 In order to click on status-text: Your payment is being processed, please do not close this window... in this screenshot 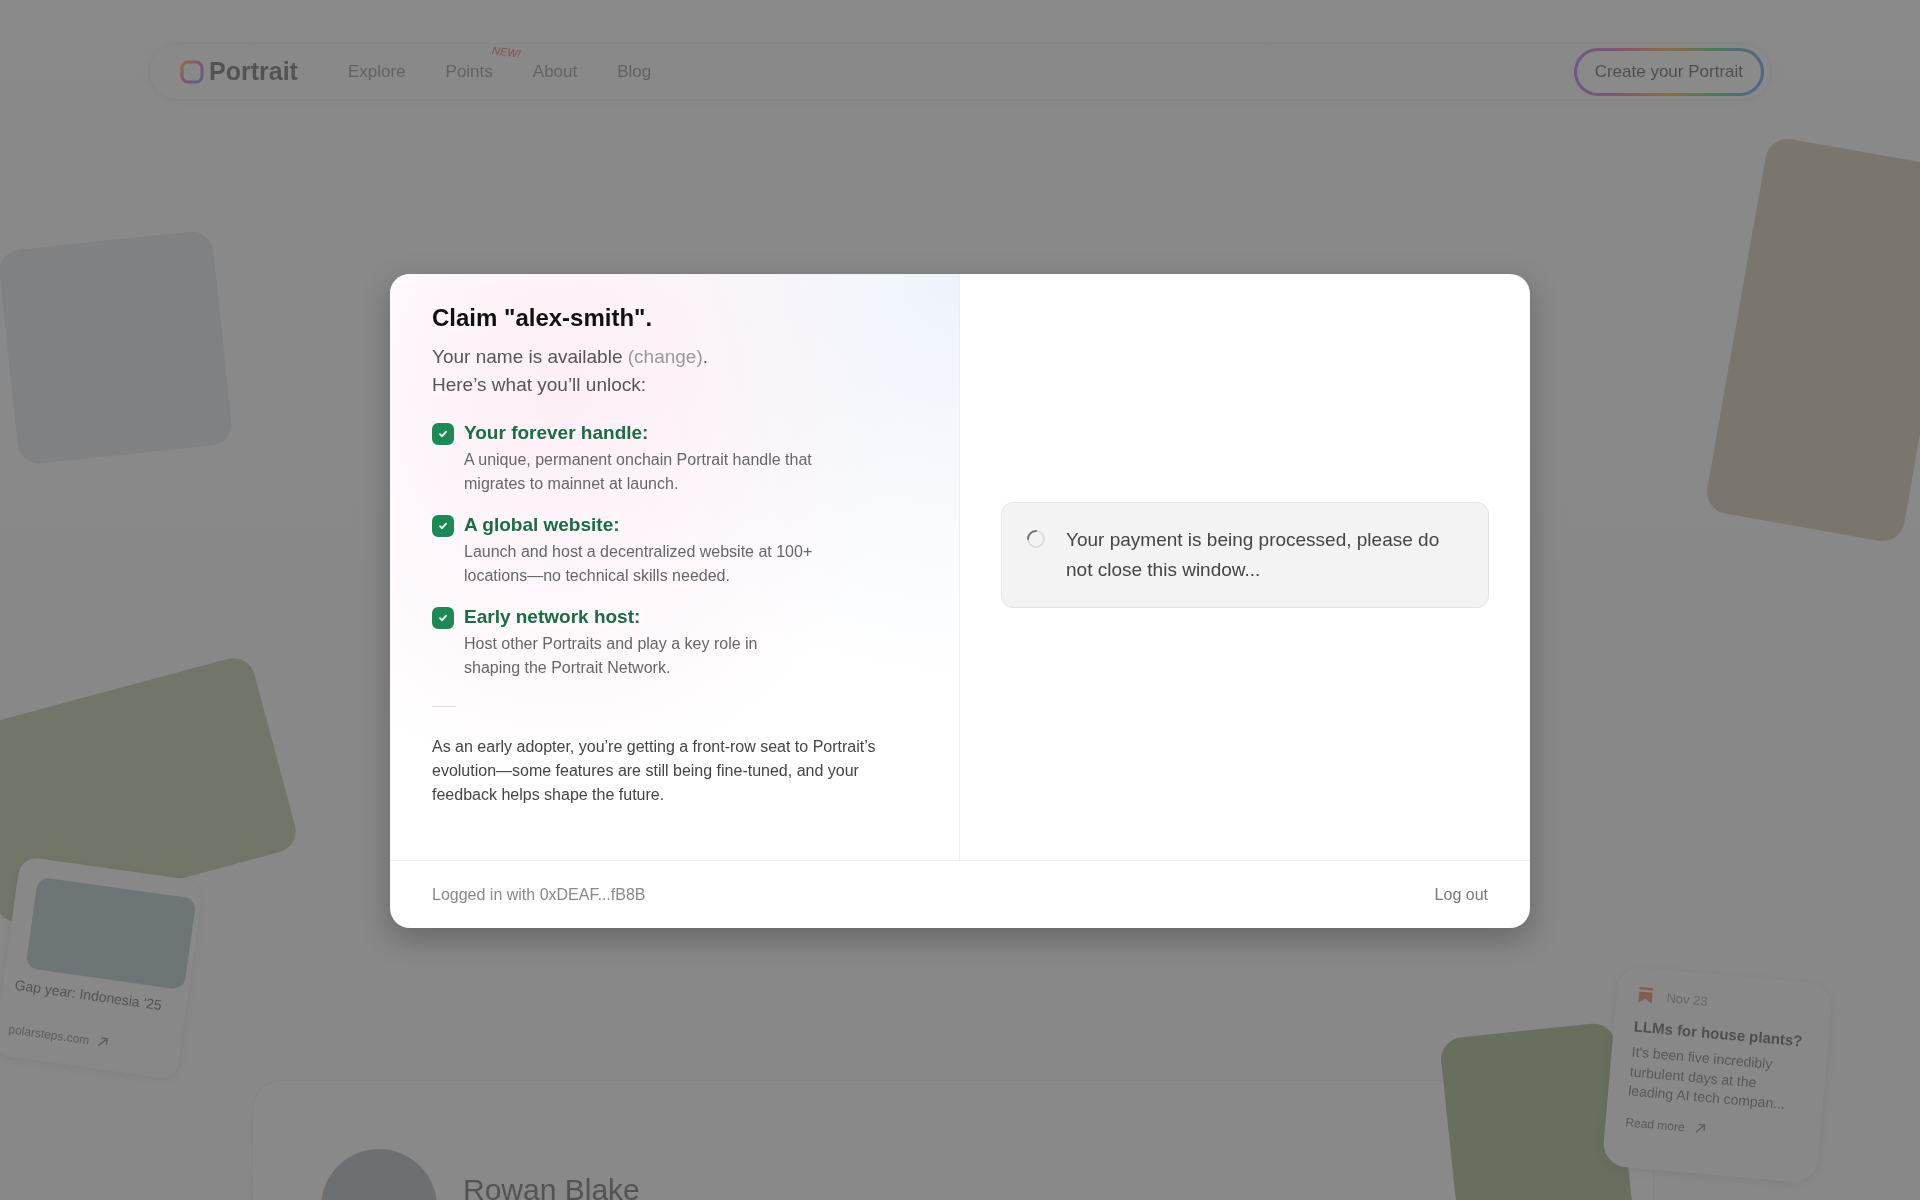, I will do `click(1253, 555)`.